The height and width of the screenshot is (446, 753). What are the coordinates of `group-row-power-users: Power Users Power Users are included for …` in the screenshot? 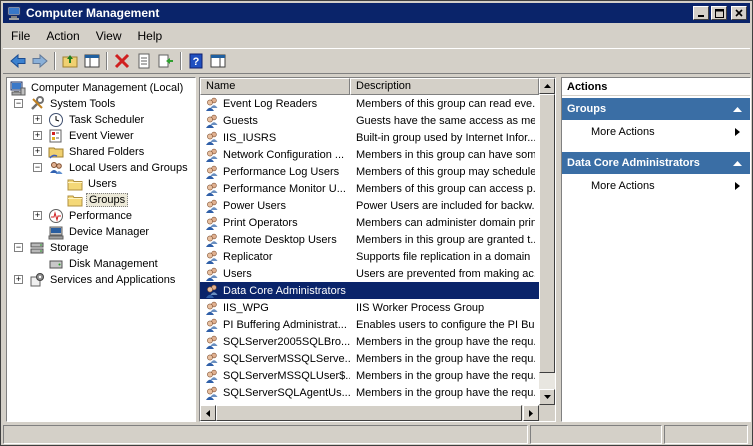 It's located at (369, 205).